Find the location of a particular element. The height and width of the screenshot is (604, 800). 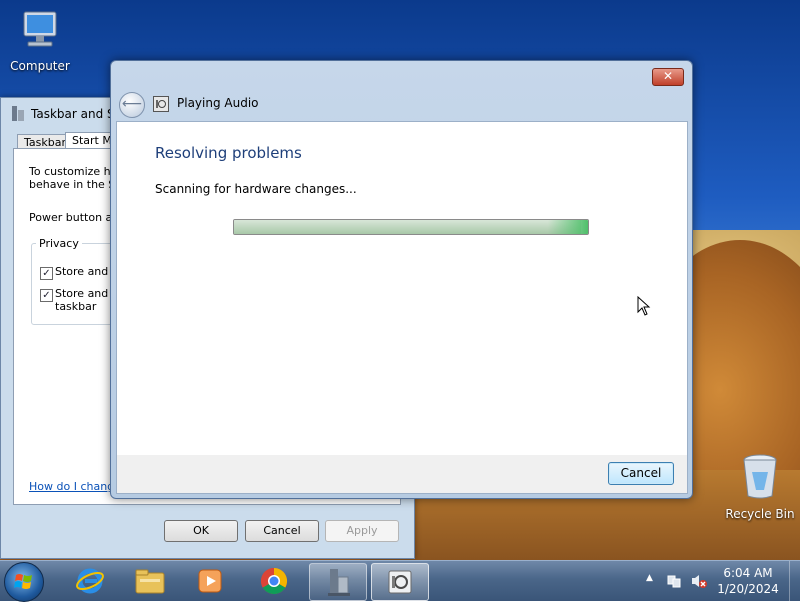

chrome-icon is located at coordinates (274, 581).